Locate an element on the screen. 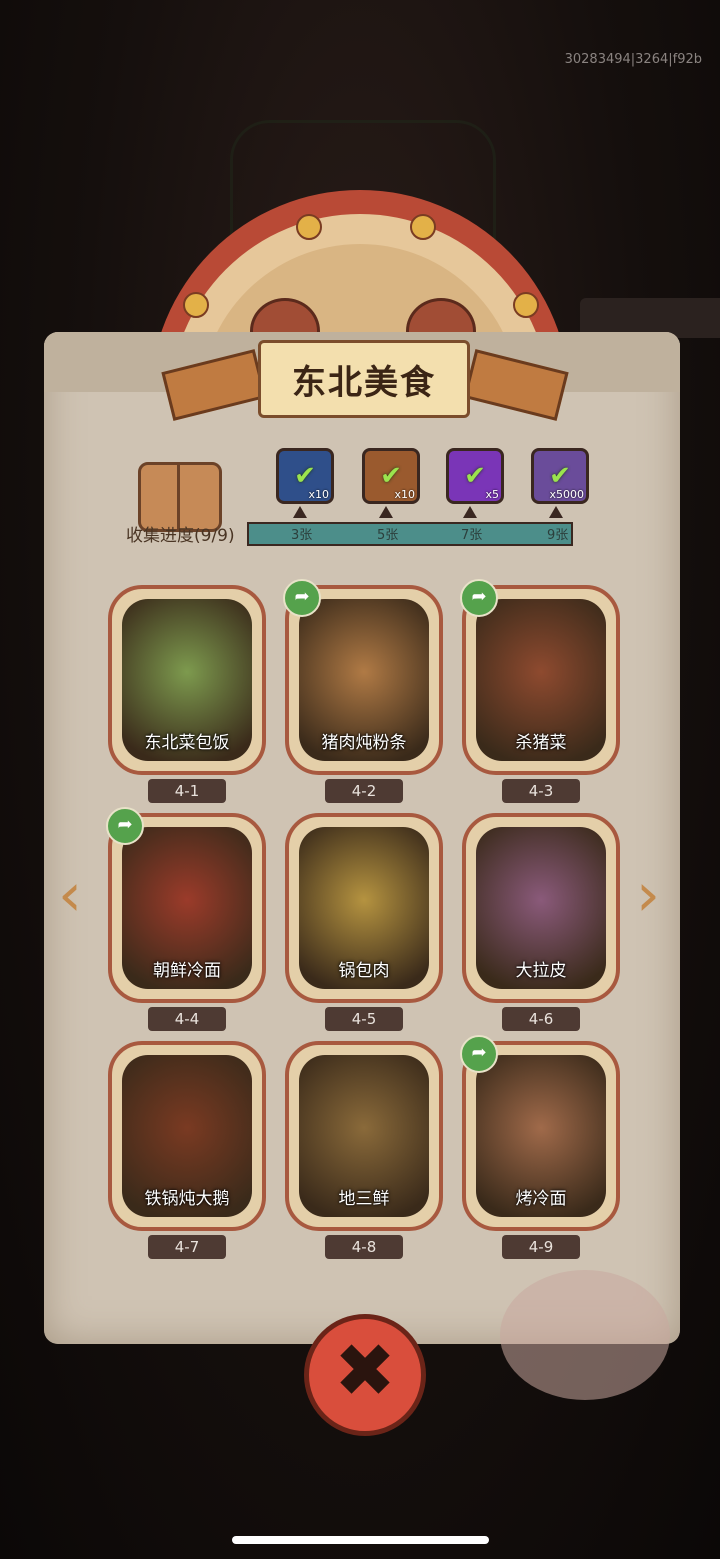  dish-code-label: 4-7 is located at coordinates (187, 1247).